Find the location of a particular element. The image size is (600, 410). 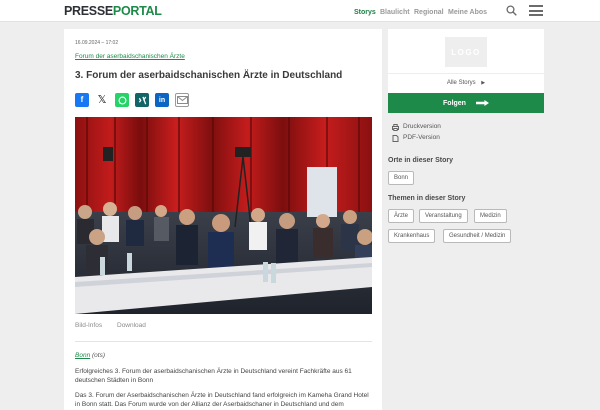

nav-blaulicht: Blaulicht is located at coordinates (395, 12).